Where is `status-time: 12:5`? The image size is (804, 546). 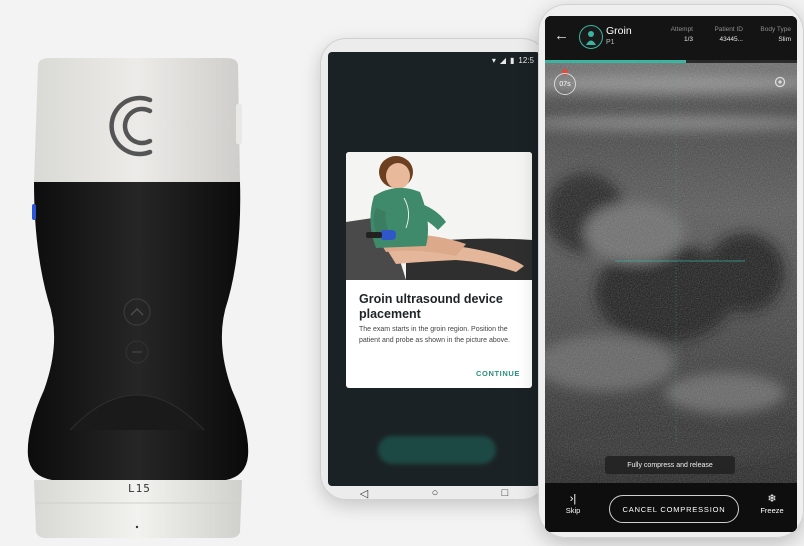 status-time: 12:5 is located at coordinates (526, 60).